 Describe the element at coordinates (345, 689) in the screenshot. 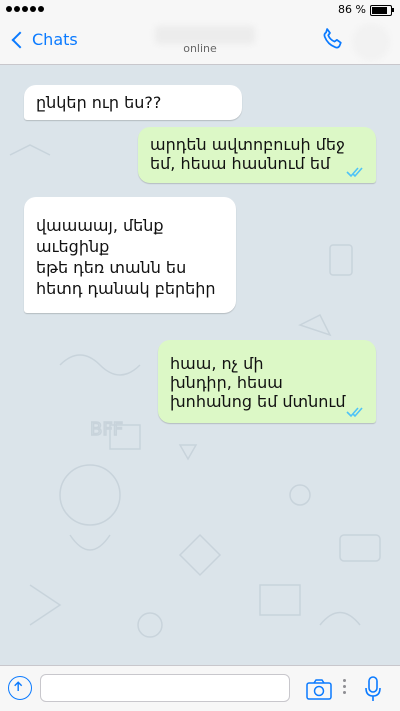

I see `more-icon` at that location.